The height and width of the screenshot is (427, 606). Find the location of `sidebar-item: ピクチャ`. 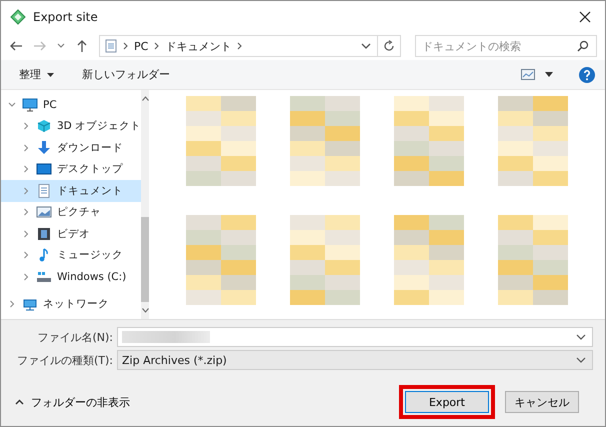

sidebar-item: ピクチャ is located at coordinates (71, 212).